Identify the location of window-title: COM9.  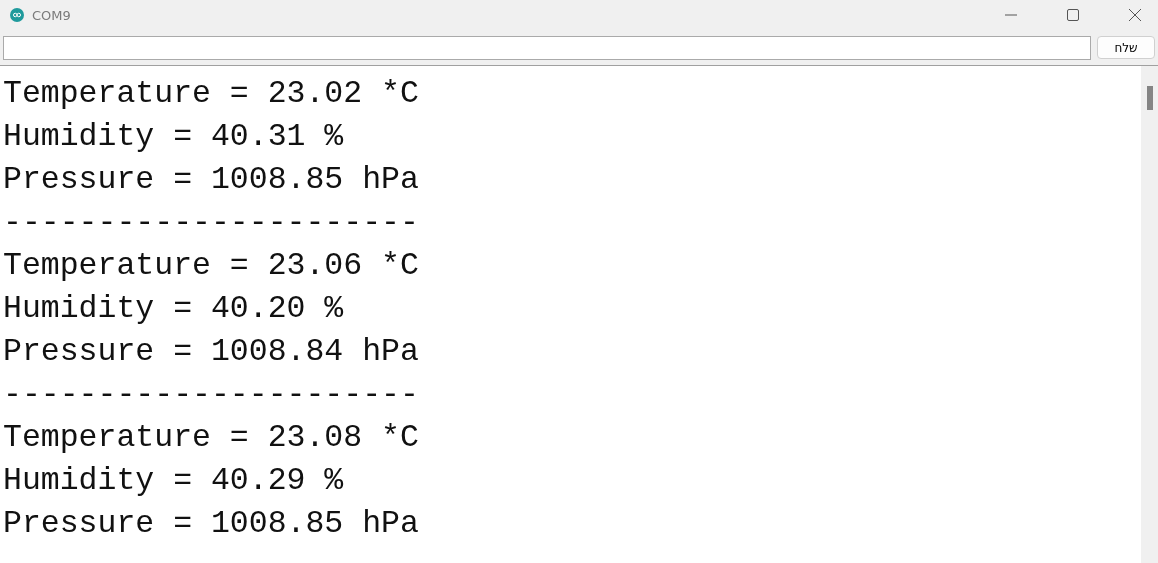
(52, 15).